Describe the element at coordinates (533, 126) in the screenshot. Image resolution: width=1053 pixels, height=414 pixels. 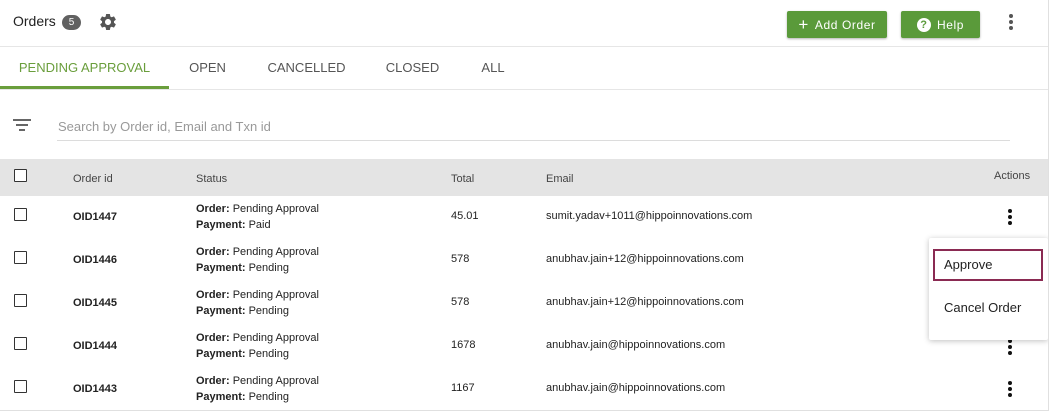
I see `search-input` at that location.